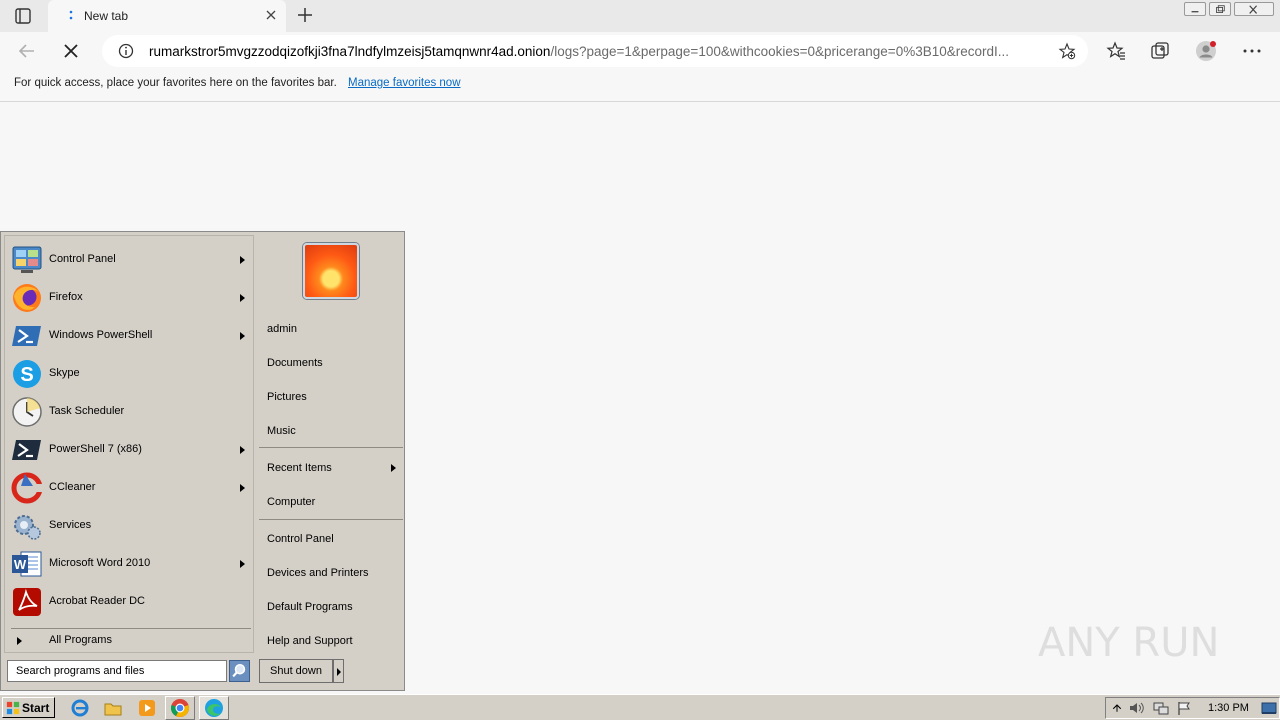 The width and height of the screenshot is (1280, 720). What do you see at coordinates (27, 527) in the screenshot?
I see `services-icon` at bounding box center [27, 527].